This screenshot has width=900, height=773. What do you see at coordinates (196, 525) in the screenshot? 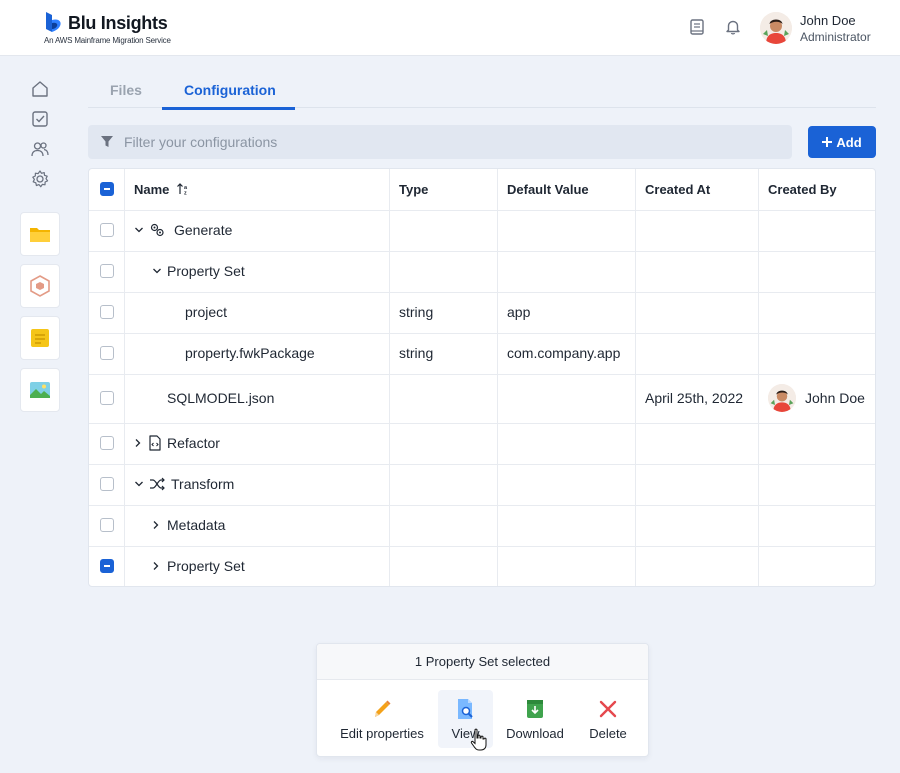
I see `row-name: Metadata` at bounding box center [196, 525].